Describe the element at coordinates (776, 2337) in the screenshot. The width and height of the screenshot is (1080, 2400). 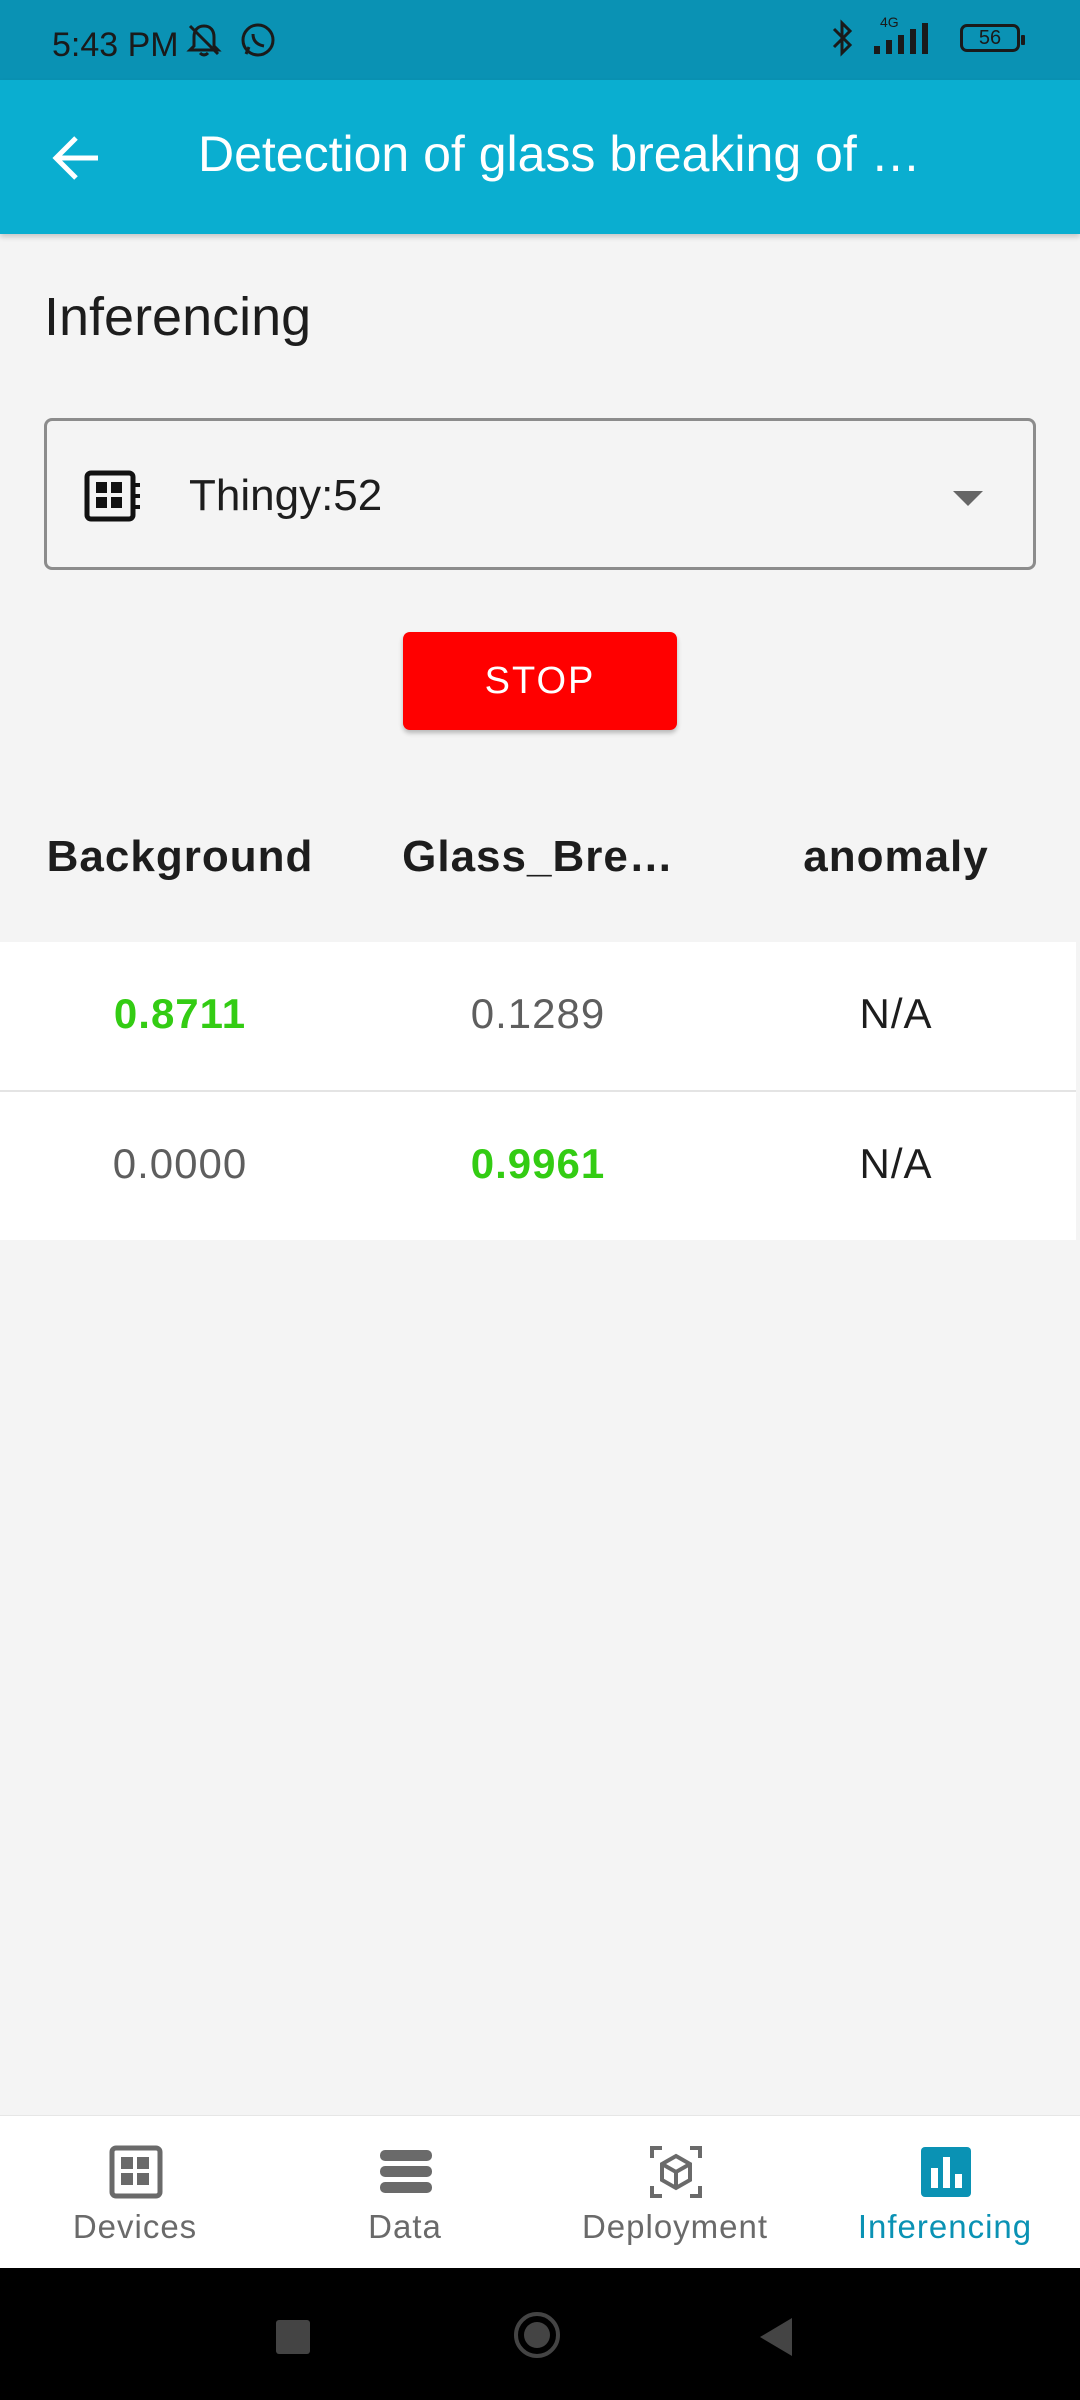
I see `back-icon` at that location.